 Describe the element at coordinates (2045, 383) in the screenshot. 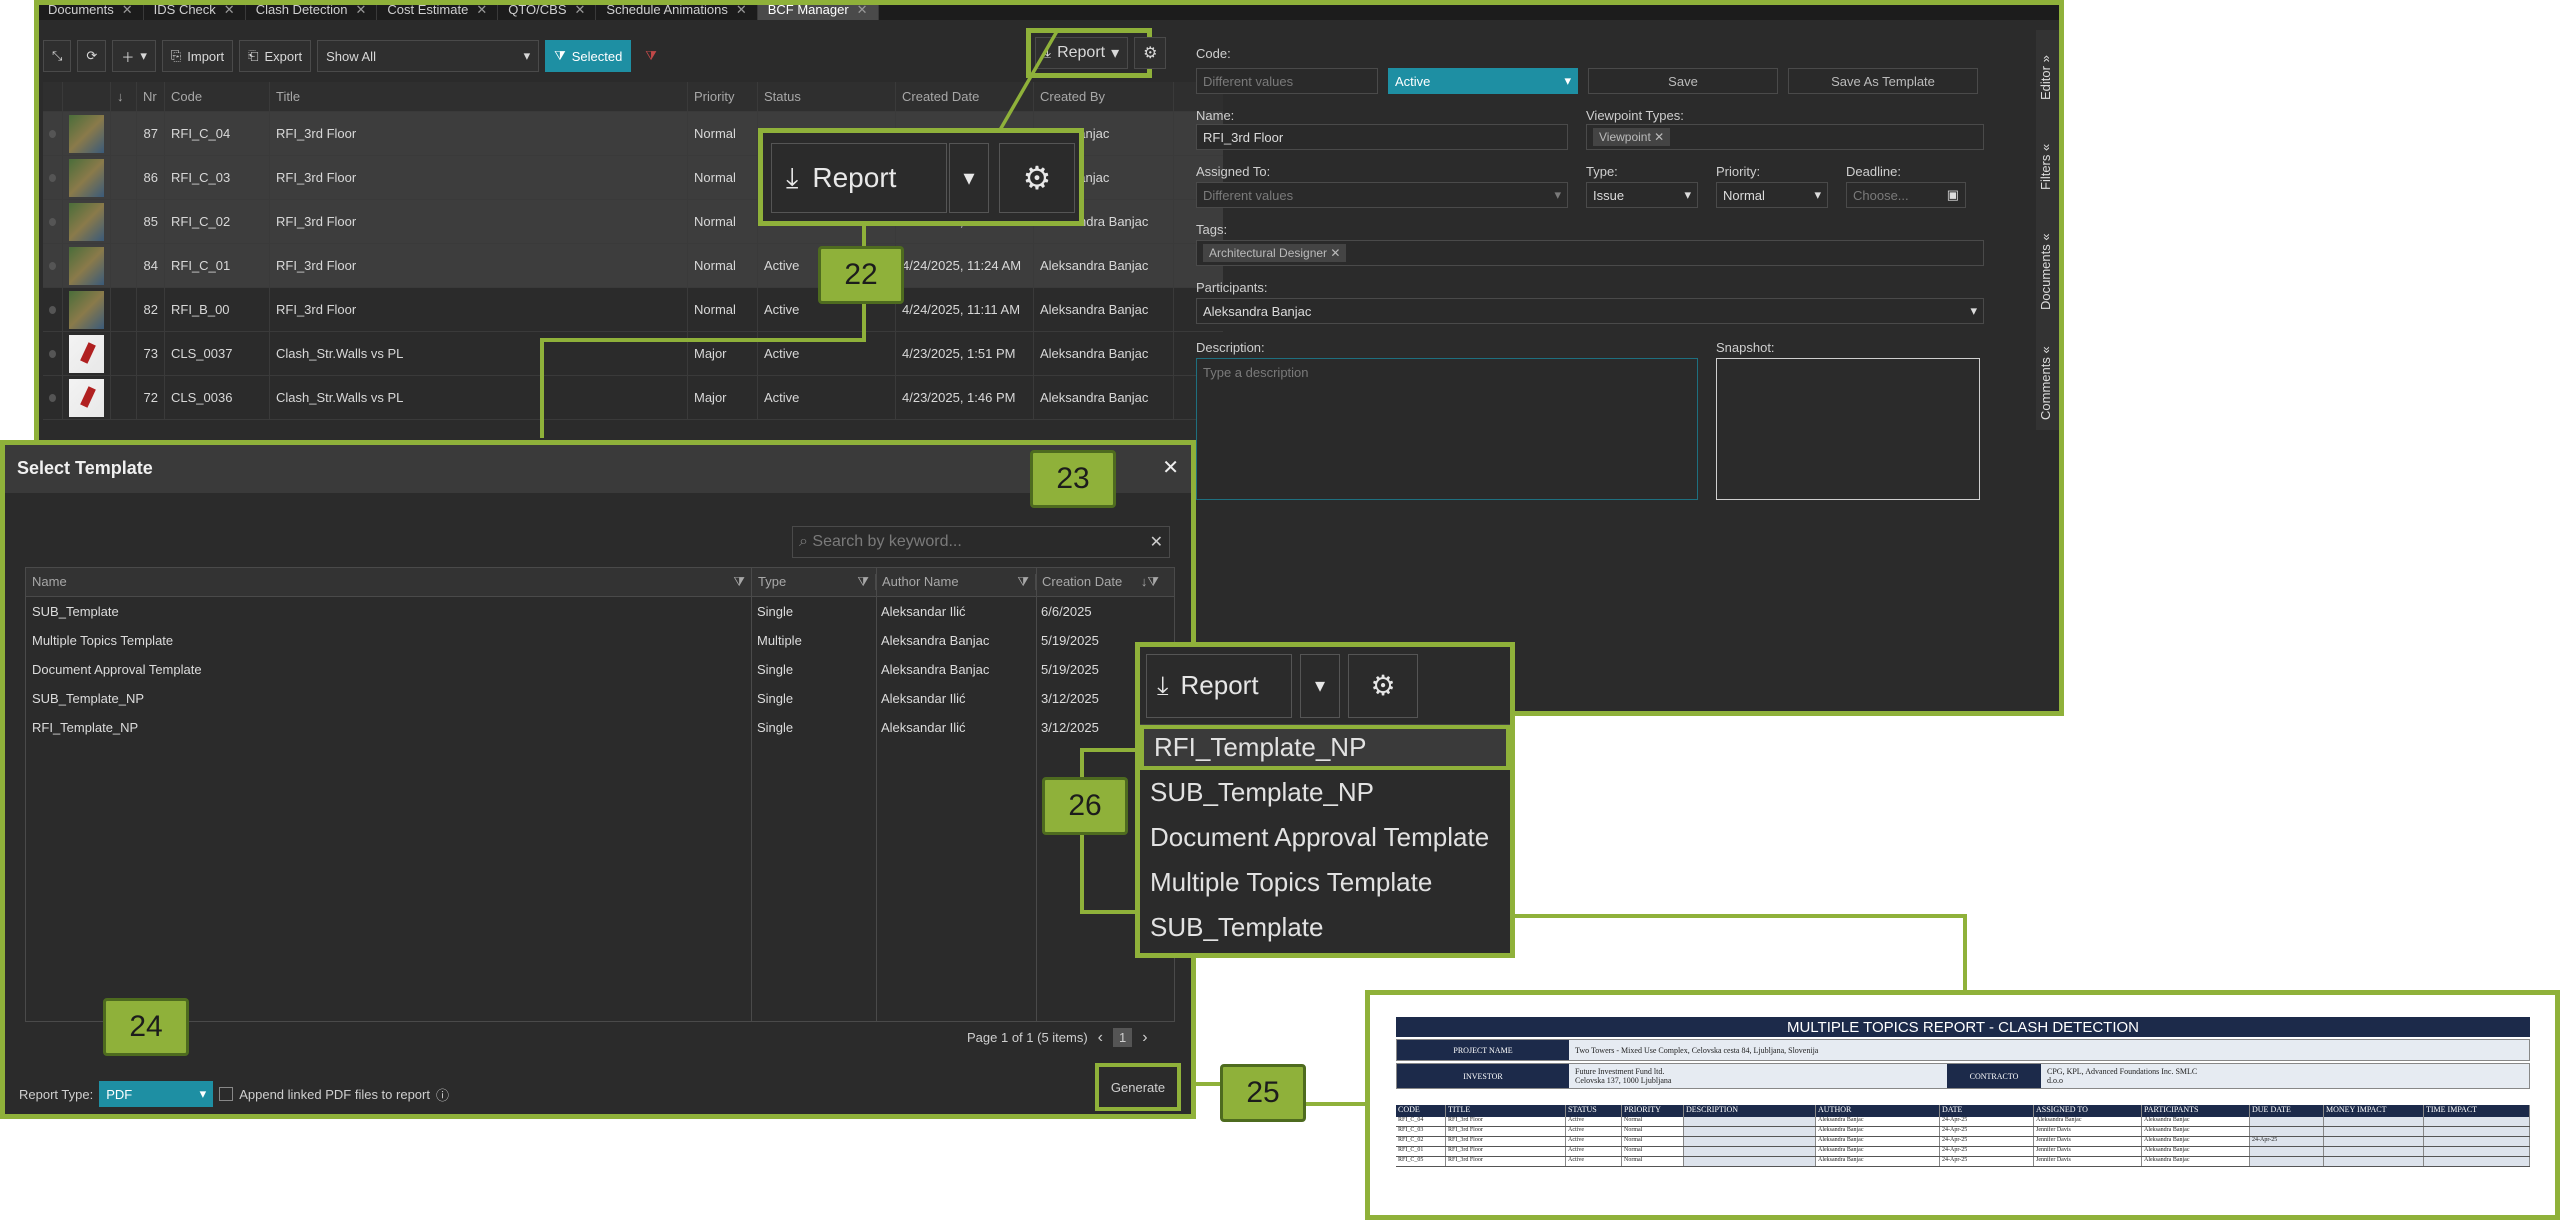

I see `side-tab-comments: Comments «` at that location.